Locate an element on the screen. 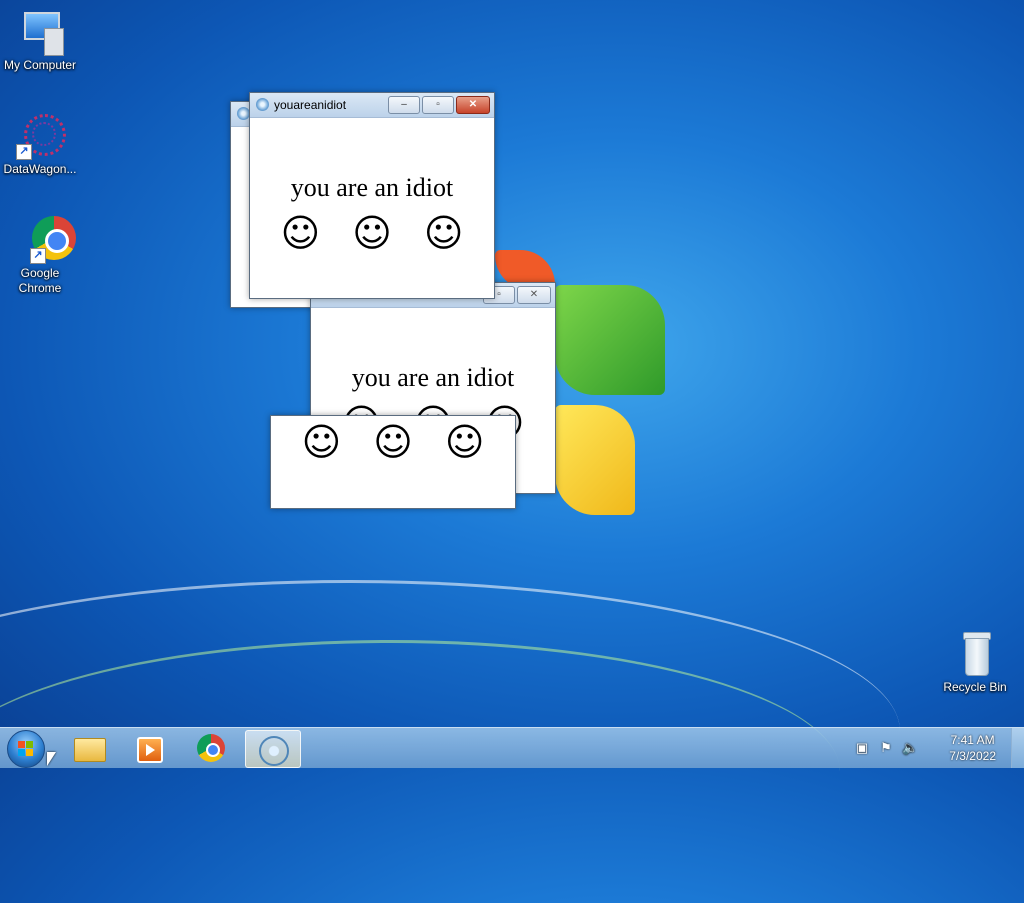  folder-icon is located at coordinates (90, 750).